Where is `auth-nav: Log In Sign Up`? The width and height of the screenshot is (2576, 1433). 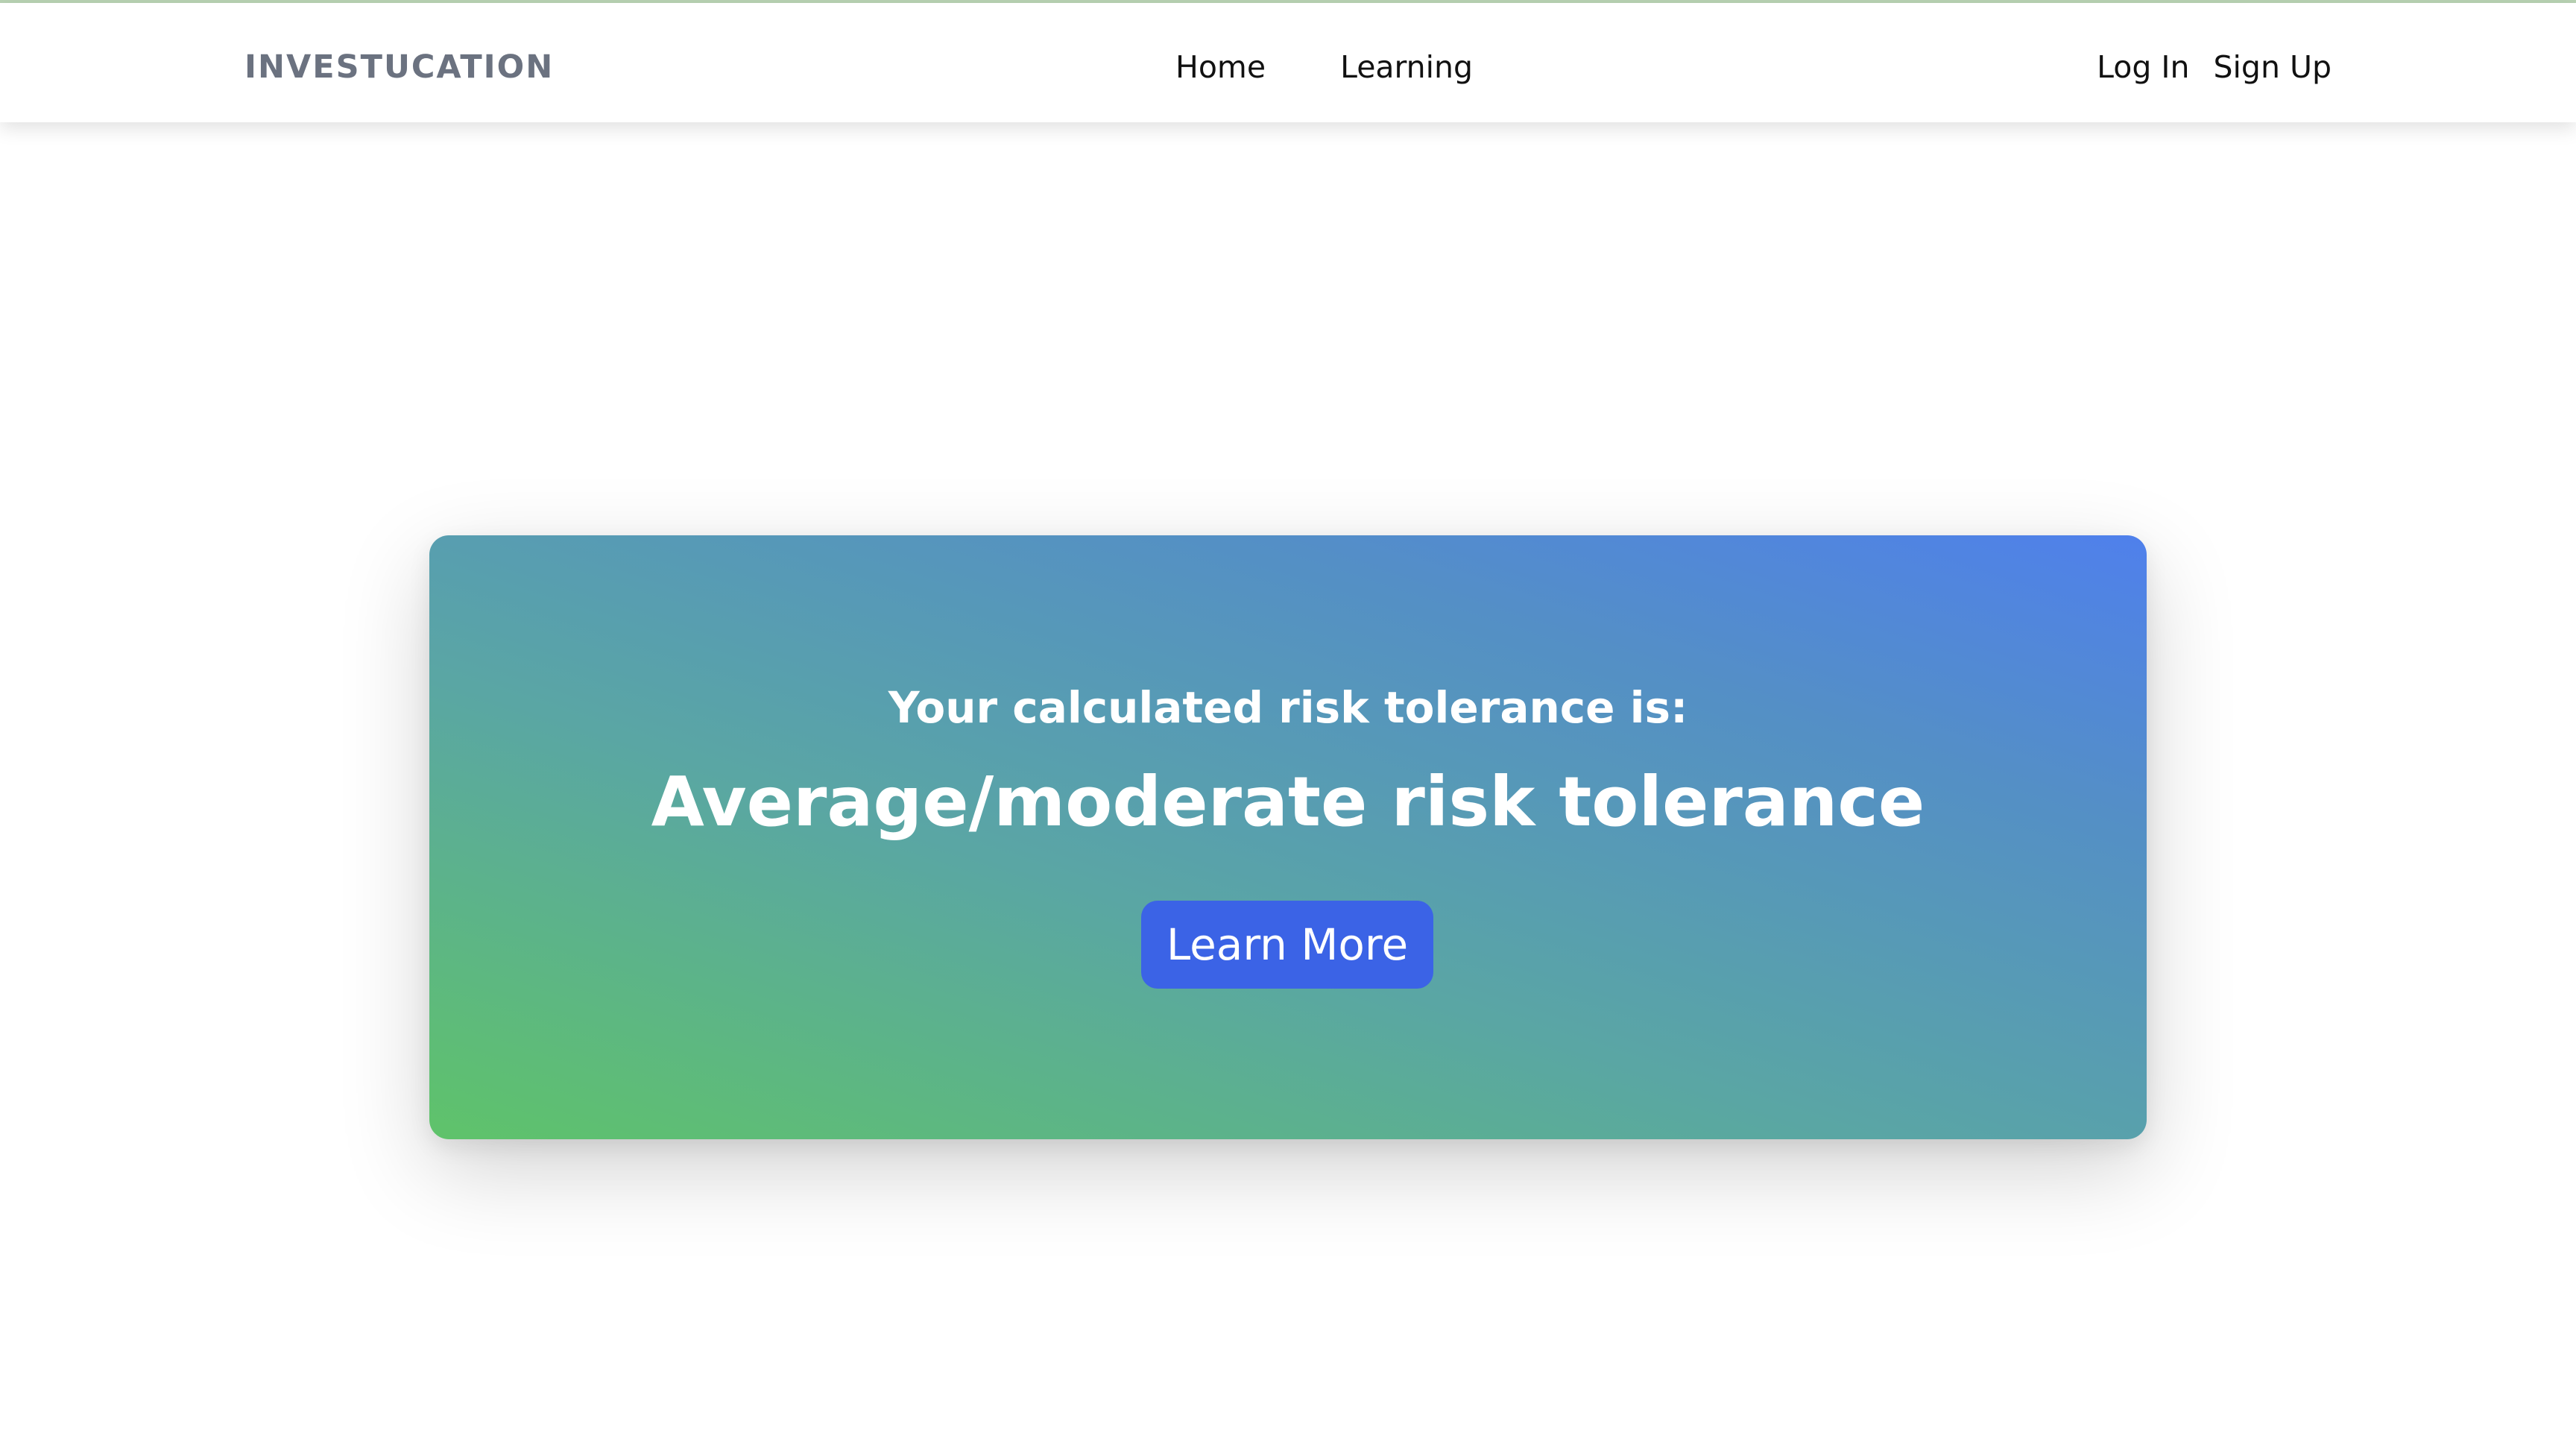 auth-nav: Log In Sign Up is located at coordinates (2214, 67).